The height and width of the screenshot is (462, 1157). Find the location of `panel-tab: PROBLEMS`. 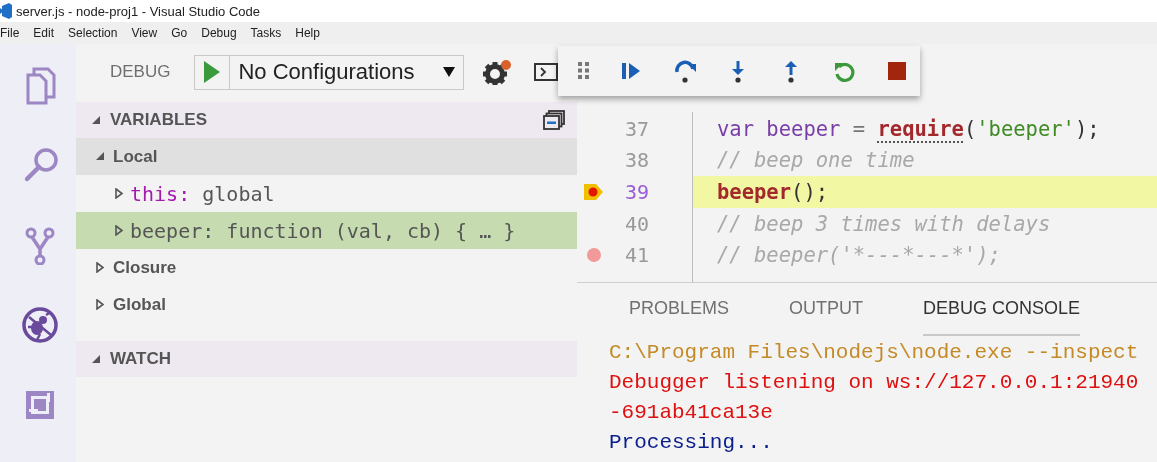

panel-tab: PROBLEMS is located at coordinates (679, 309).